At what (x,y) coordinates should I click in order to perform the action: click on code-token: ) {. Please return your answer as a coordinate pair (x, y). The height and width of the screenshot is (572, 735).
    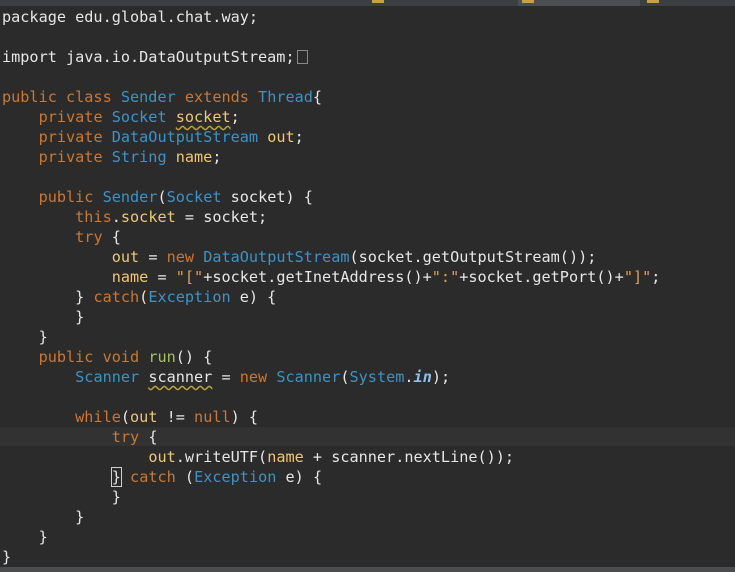
    Looking at the image, I should click on (244, 417).